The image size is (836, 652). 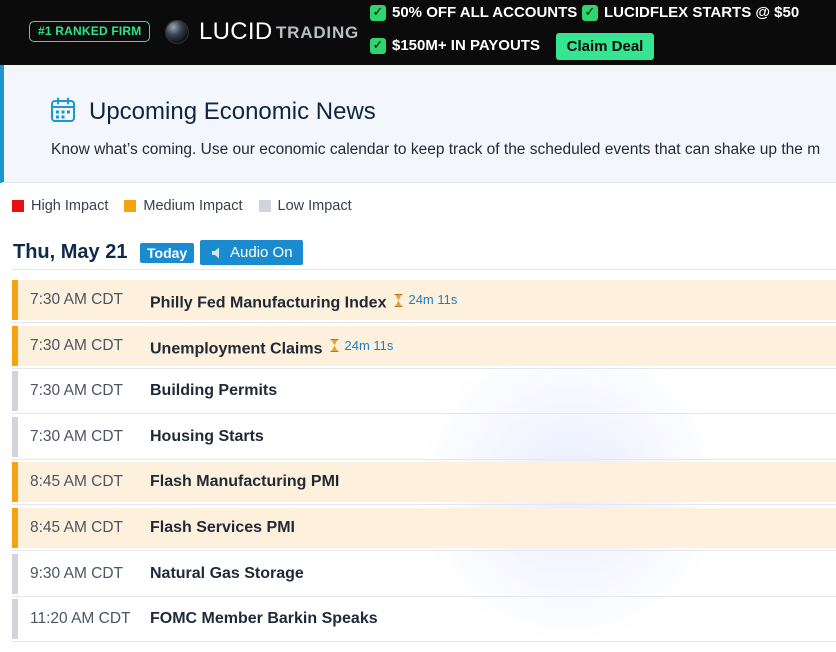 I want to click on promo-item: ✓ 50% OFF ALL ACCOUNTS, so click(x=473, y=13).